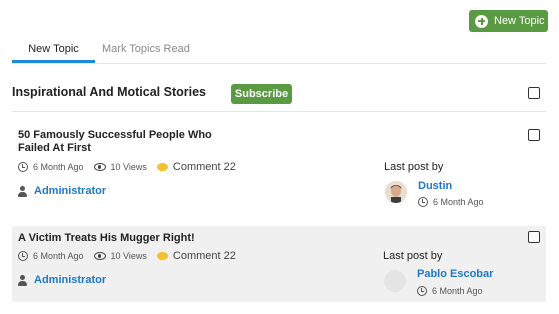 This screenshot has height=314, width=559. Describe the element at coordinates (146, 49) in the screenshot. I see `tab-mark-topics-read: Mark Topics Read` at that location.